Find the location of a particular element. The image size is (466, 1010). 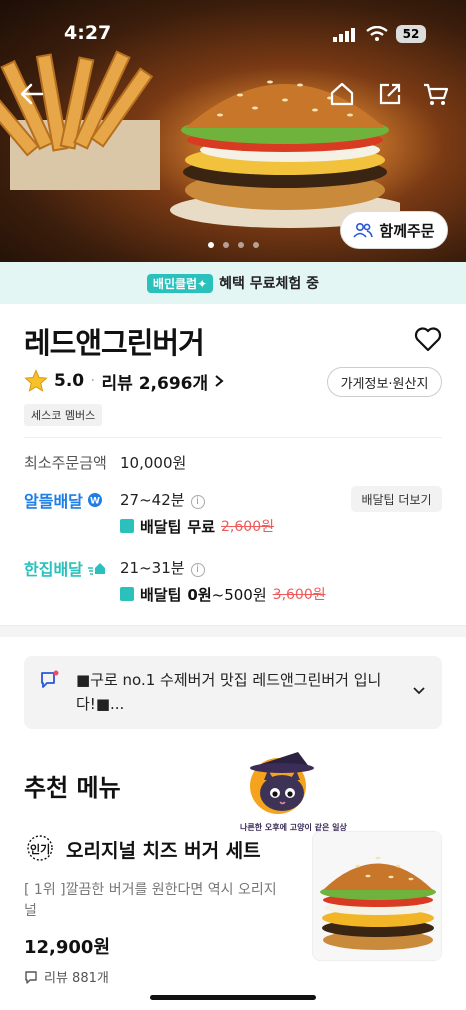

menu-item-reviews: 리뷰 881개 is located at coordinates (66, 976).